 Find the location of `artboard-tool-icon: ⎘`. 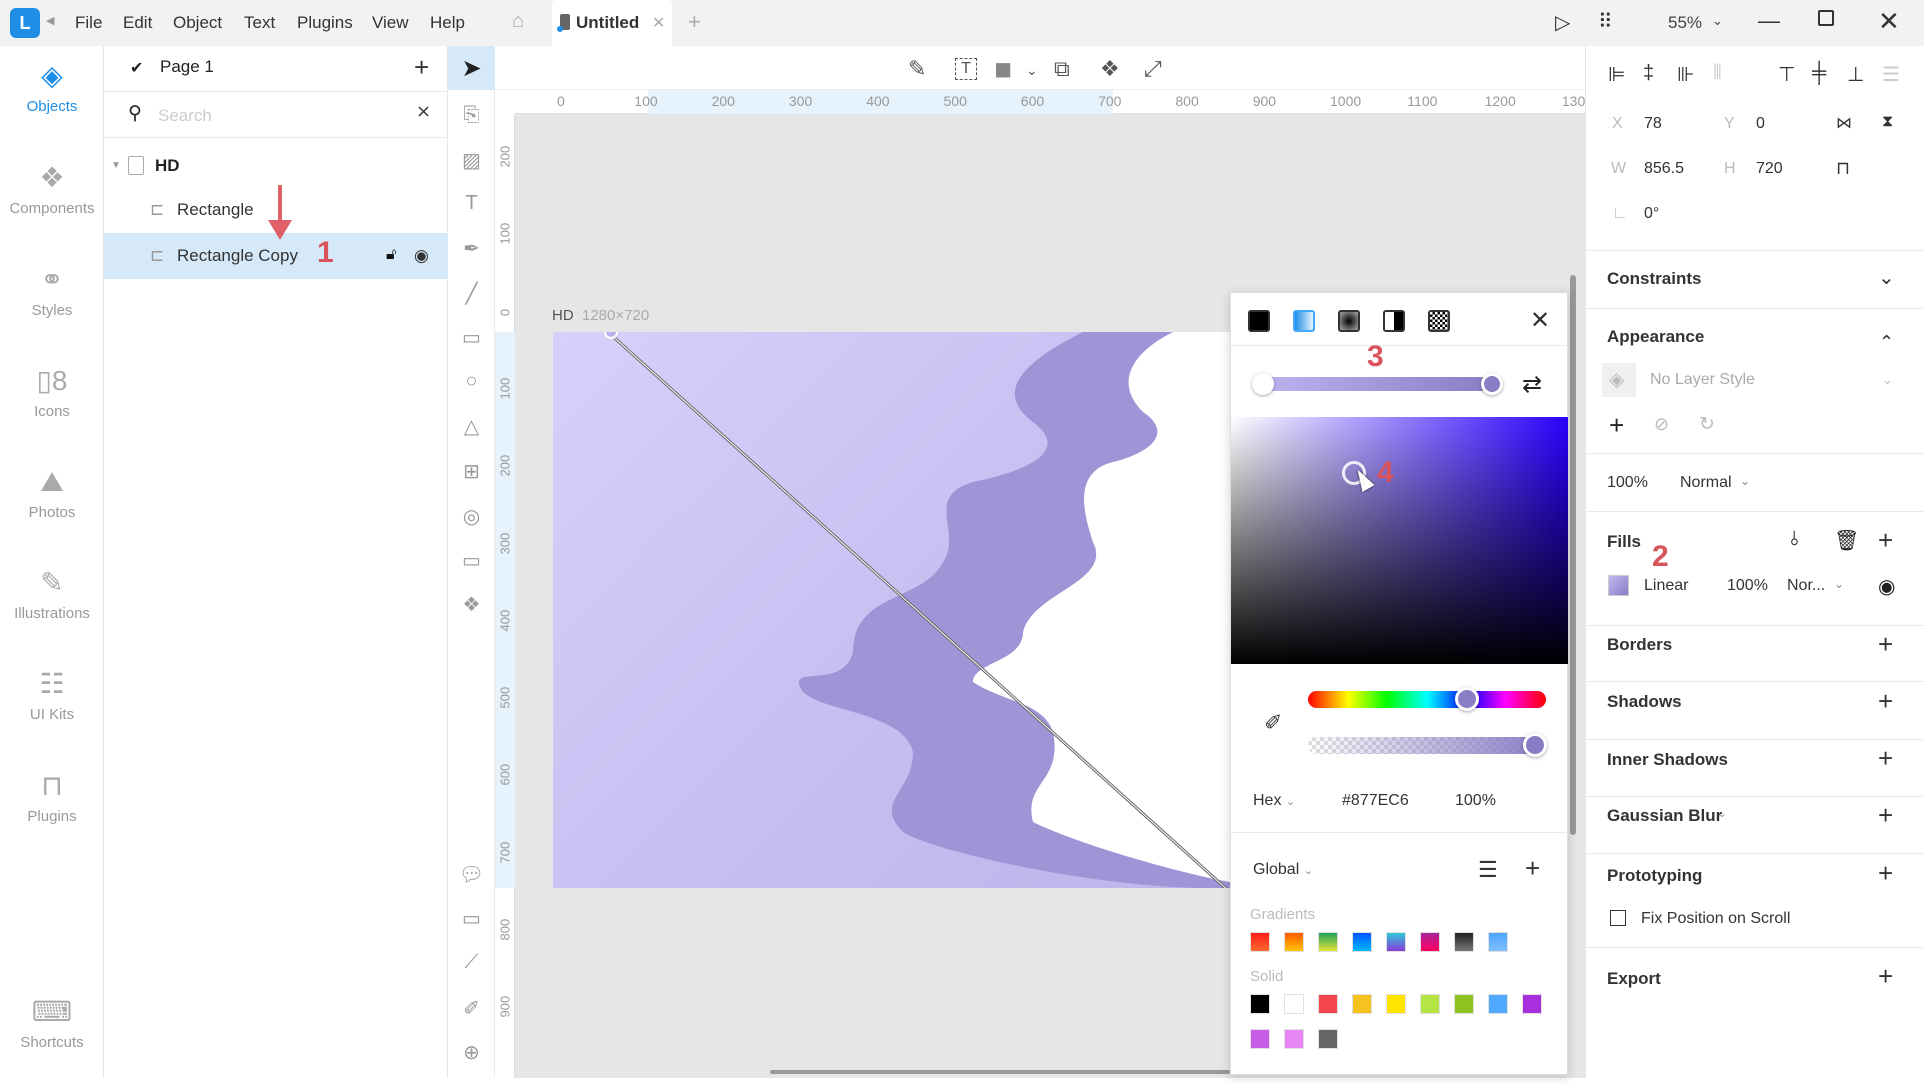

artboard-tool-icon: ⎘ is located at coordinates (471, 115).